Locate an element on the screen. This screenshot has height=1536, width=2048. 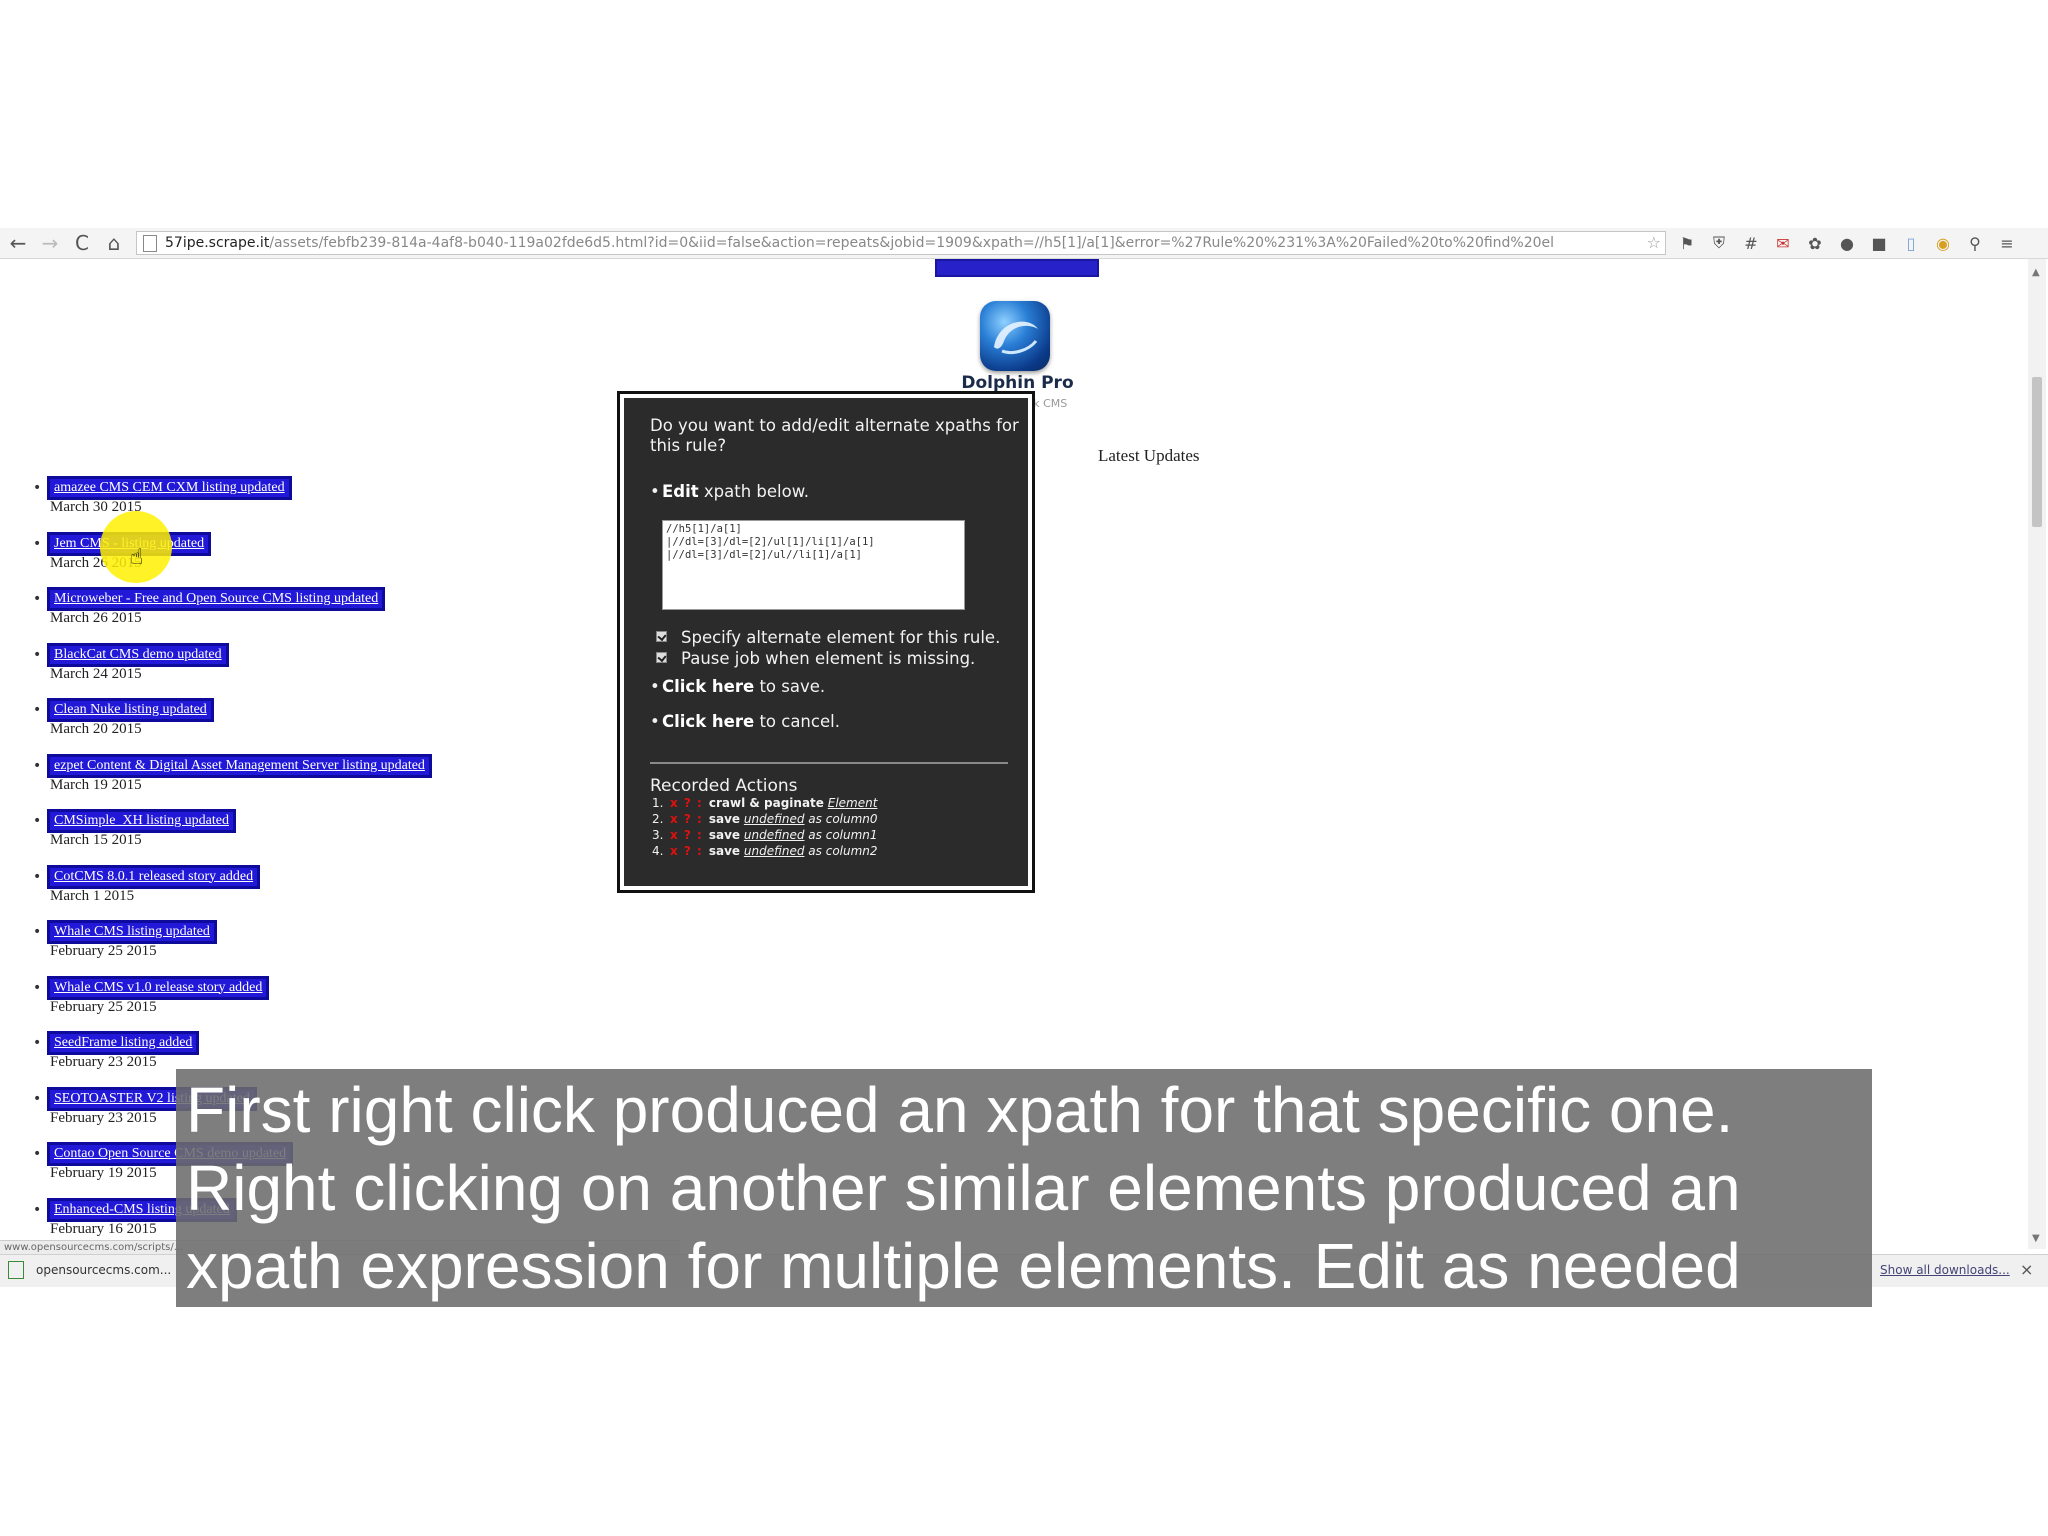
alternate-element-checkbox is located at coordinates (661, 636).